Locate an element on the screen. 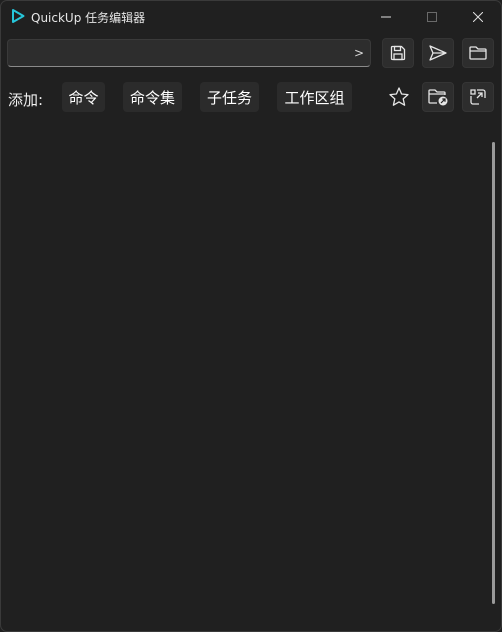  close-icon is located at coordinates (478, 17).